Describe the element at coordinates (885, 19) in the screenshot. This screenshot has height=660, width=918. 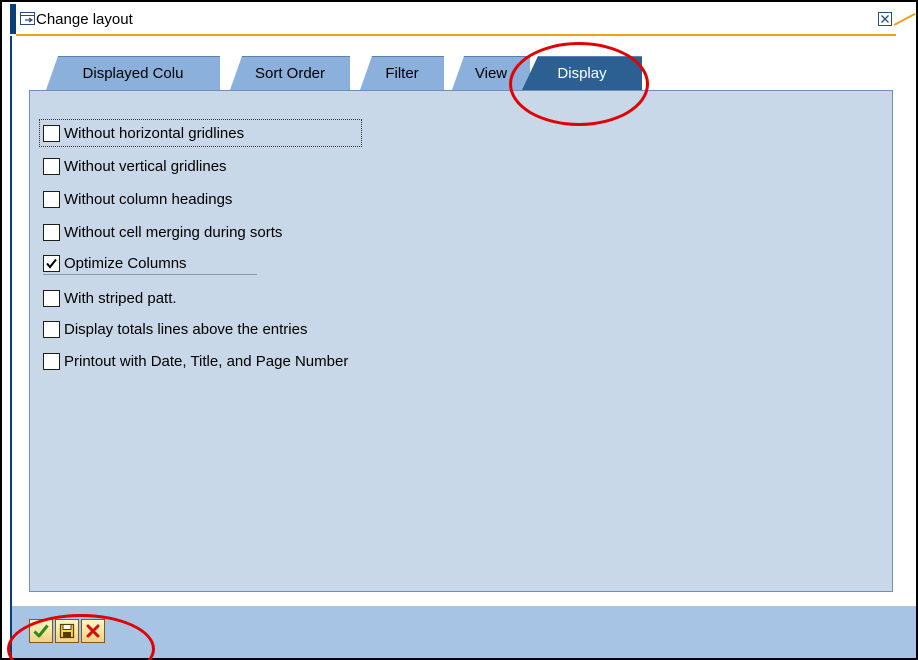
I see `close-icon` at that location.